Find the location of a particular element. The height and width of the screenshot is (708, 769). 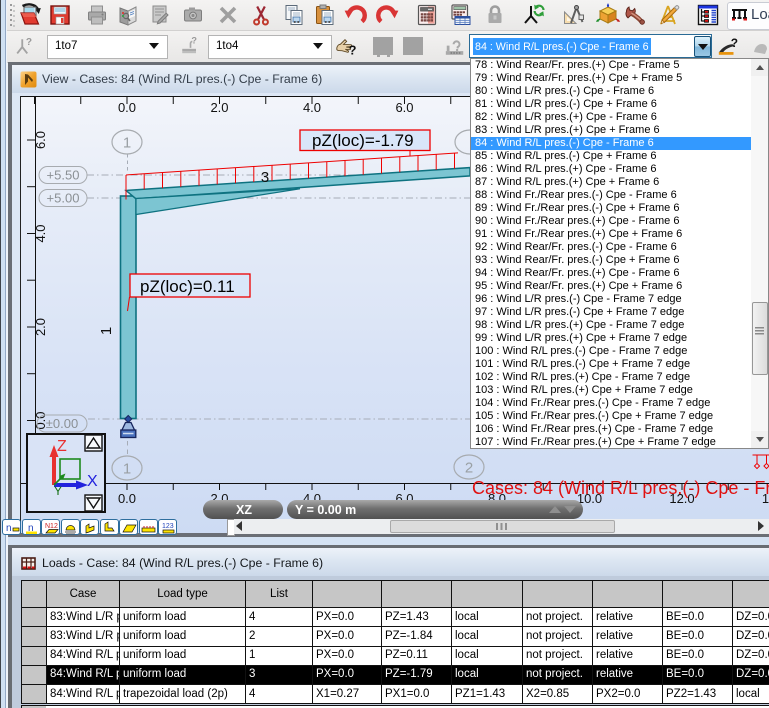

svg-text: Z is located at coordinates (62, 446).